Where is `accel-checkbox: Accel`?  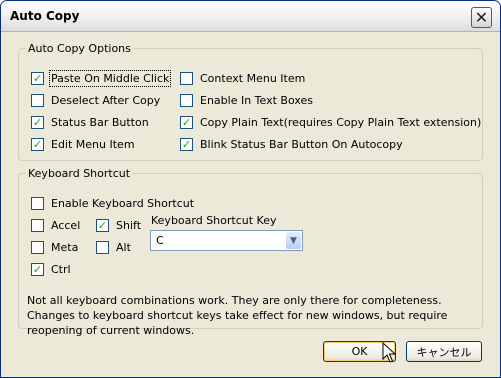
accel-checkbox: Accel is located at coordinates (55, 225).